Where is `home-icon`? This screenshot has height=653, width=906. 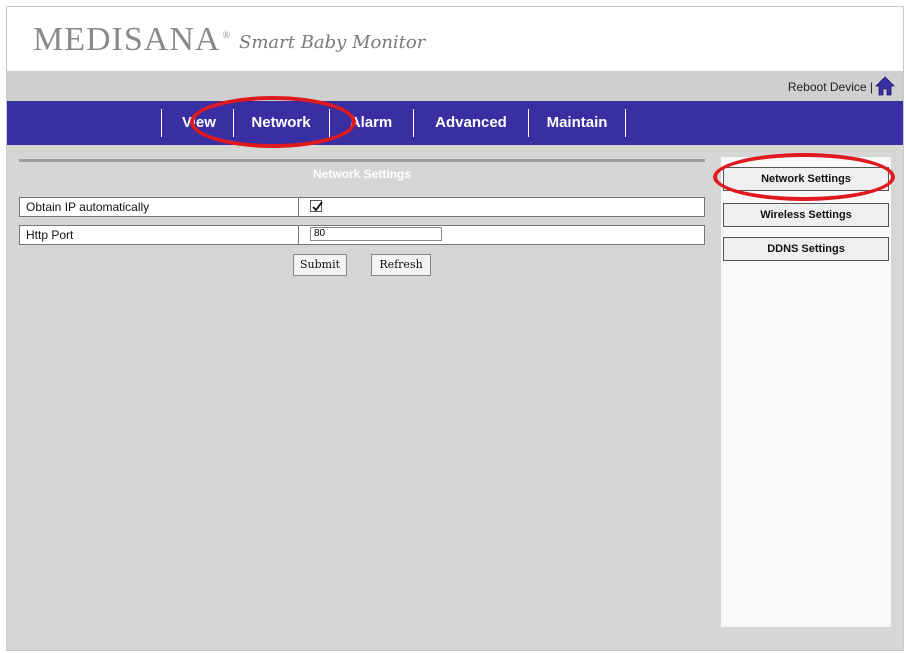
home-icon is located at coordinates (885, 86).